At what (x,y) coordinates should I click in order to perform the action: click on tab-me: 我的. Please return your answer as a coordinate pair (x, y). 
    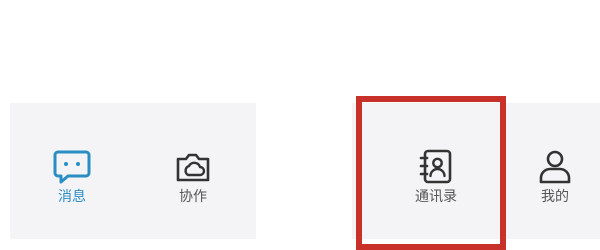
    Looking at the image, I should click on (555, 171).